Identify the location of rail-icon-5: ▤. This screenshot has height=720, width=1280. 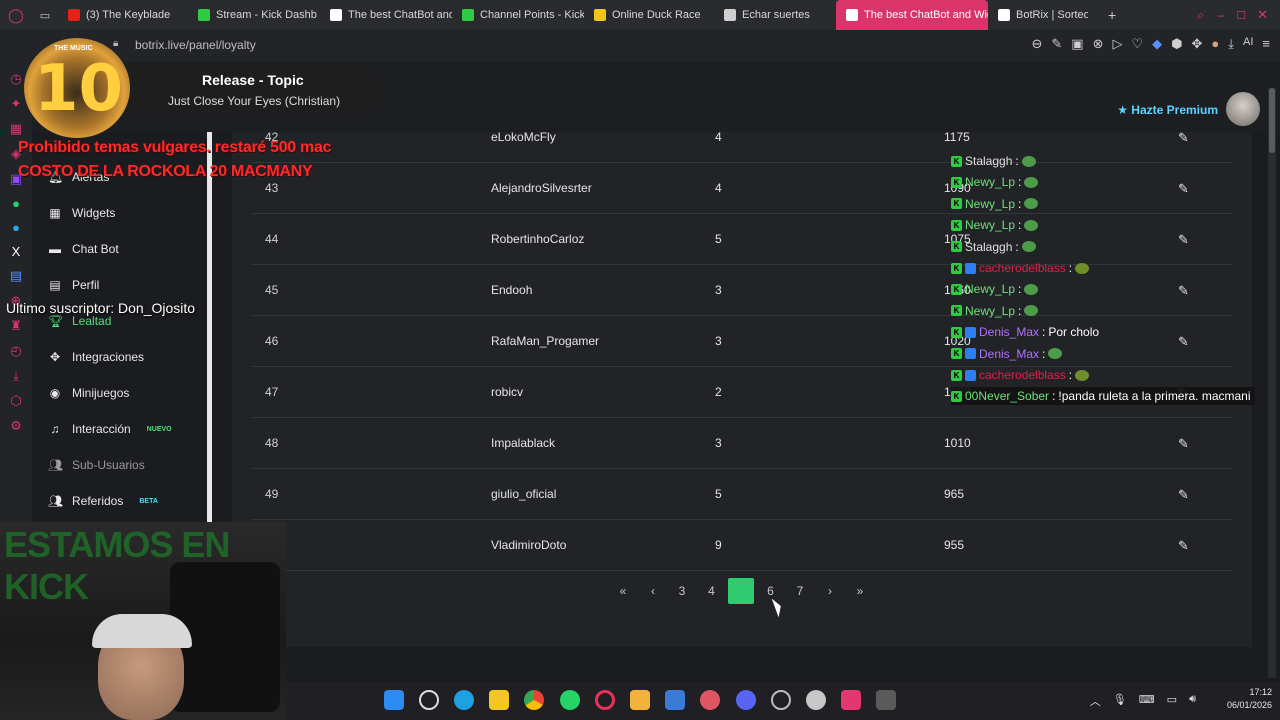
(16, 276).